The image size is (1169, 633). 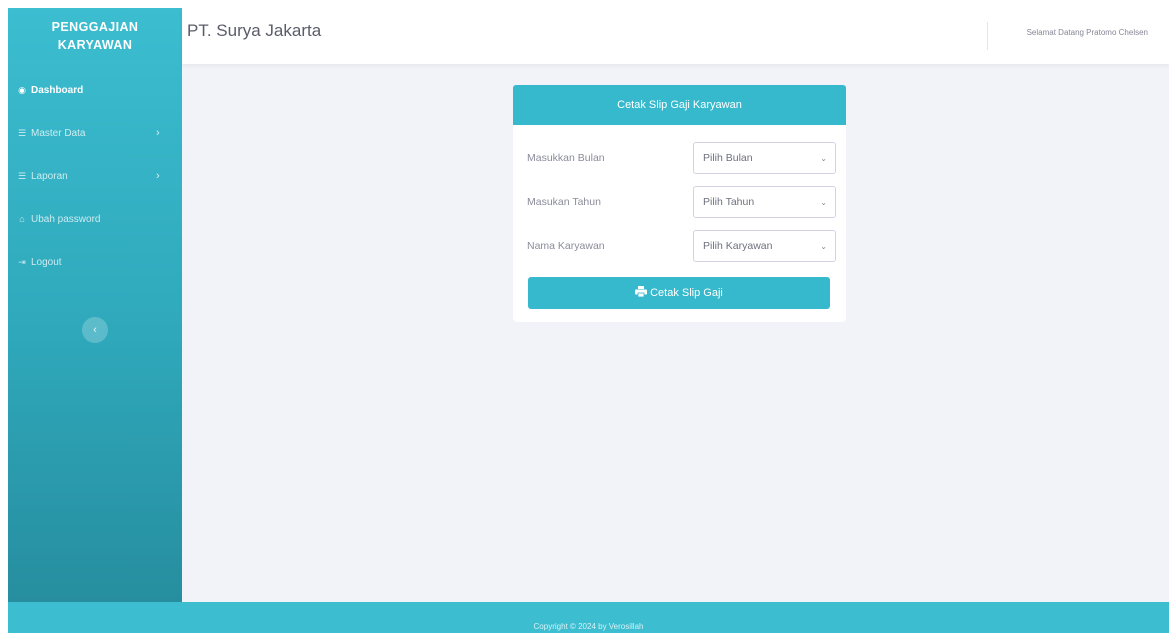 What do you see at coordinates (584, 4) in the screenshot?
I see `window-frame-top` at bounding box center [584, 4].